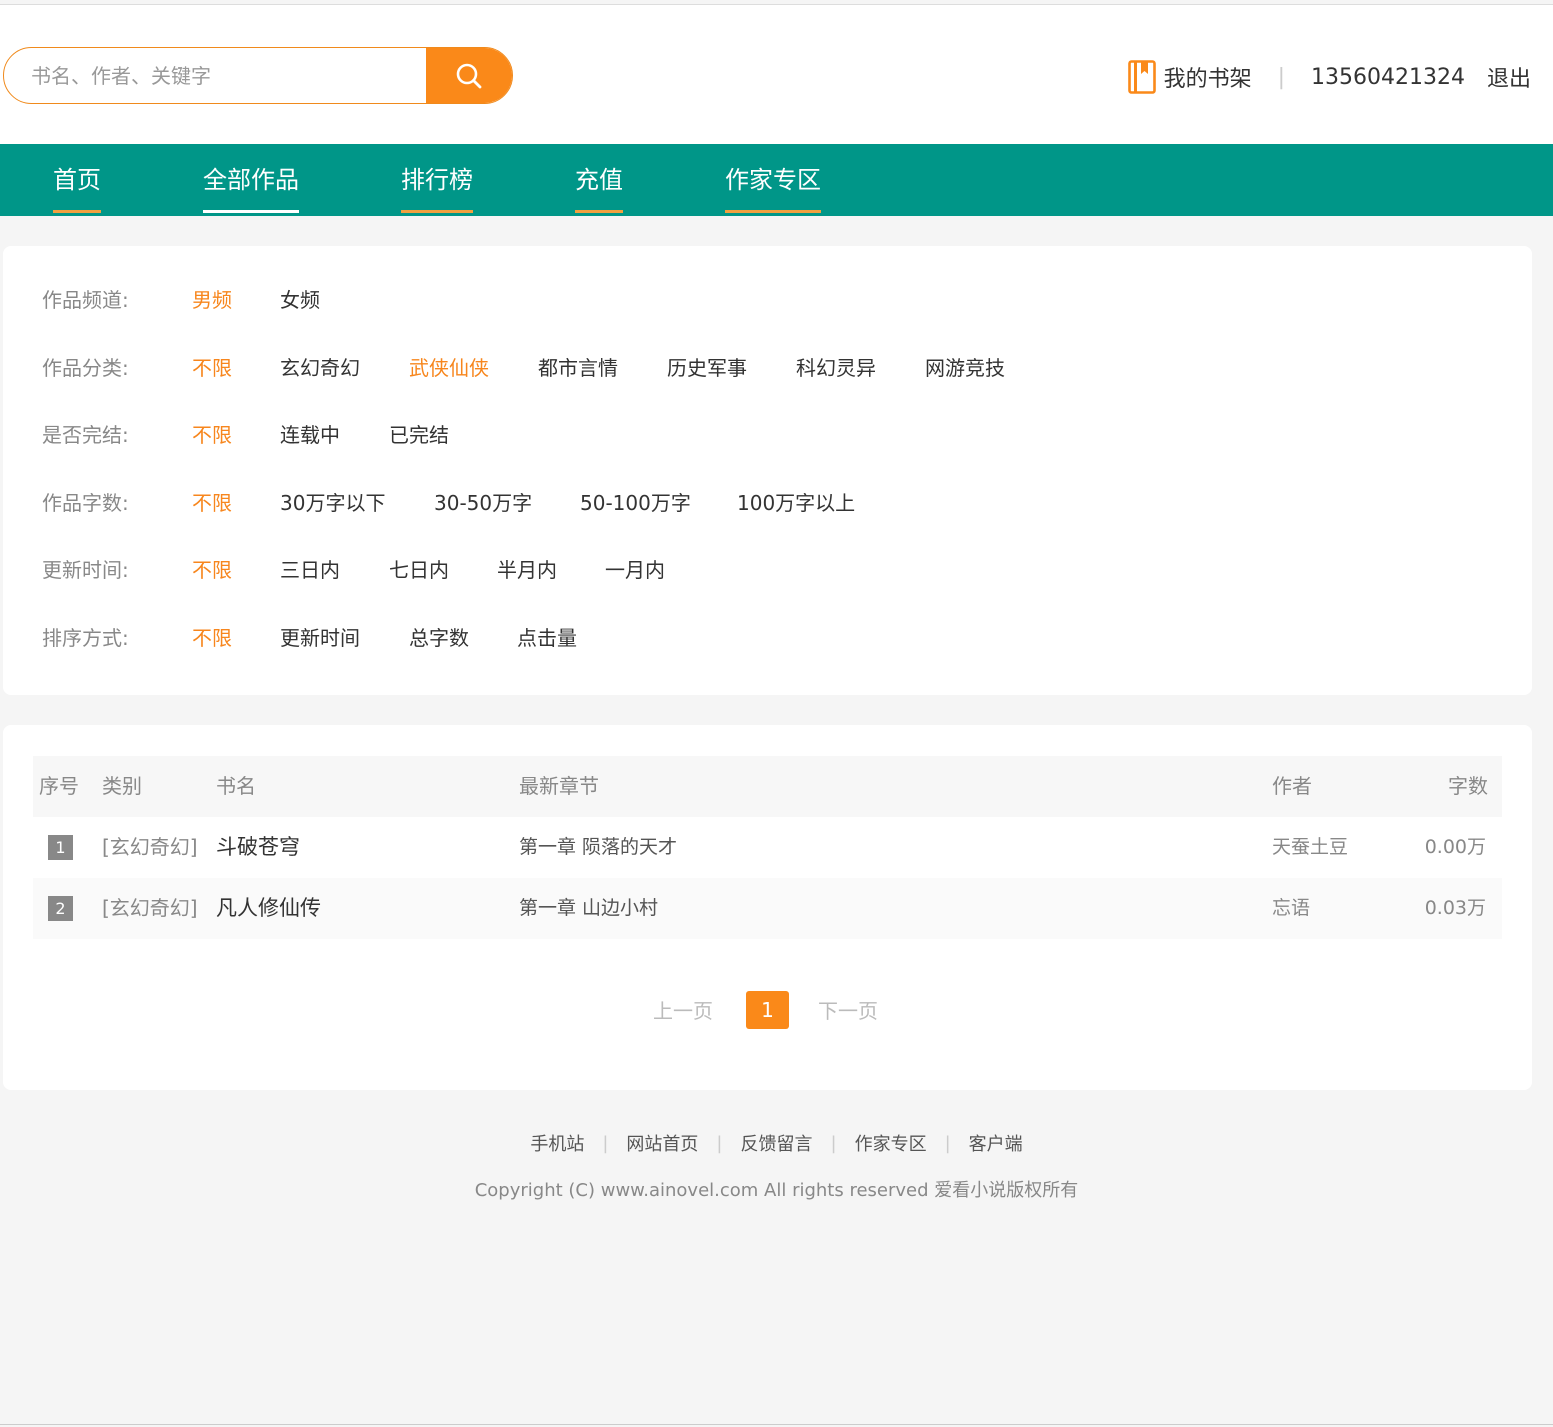  Describe the element at coordinates (767, 786) in the screenshot. I see `table-header: 序号 类别 书名 最新章节 作者 字数` at that location.